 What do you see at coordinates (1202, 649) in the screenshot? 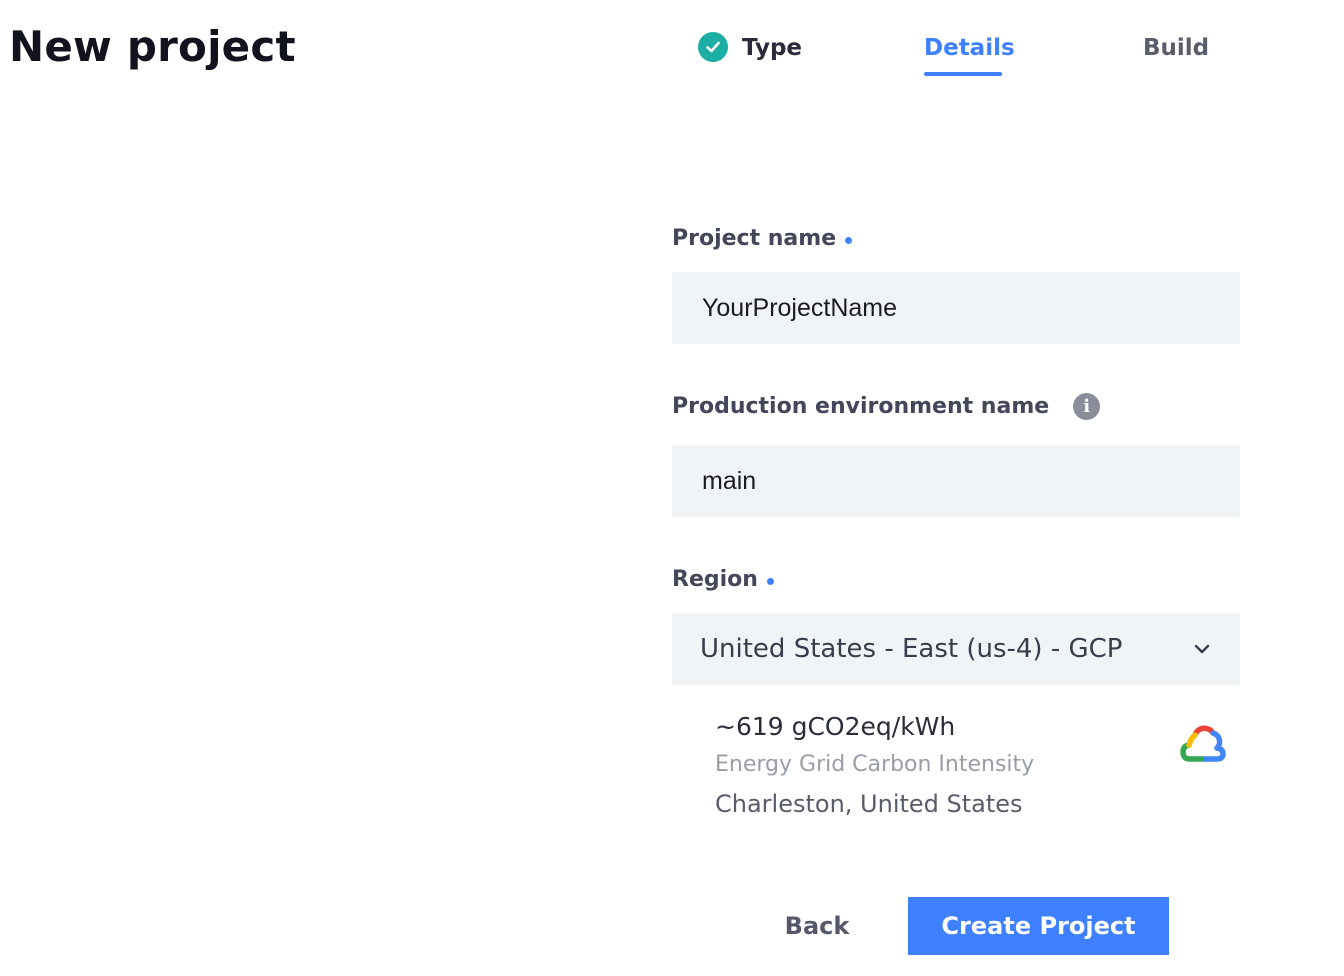
I see `chevron-down-icon` at bounding box center [1202, 649].